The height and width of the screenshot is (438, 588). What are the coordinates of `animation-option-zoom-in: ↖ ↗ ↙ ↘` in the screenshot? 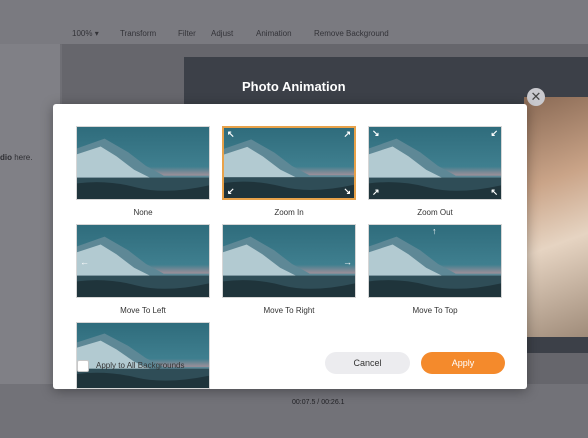 It's located at (289, 163).